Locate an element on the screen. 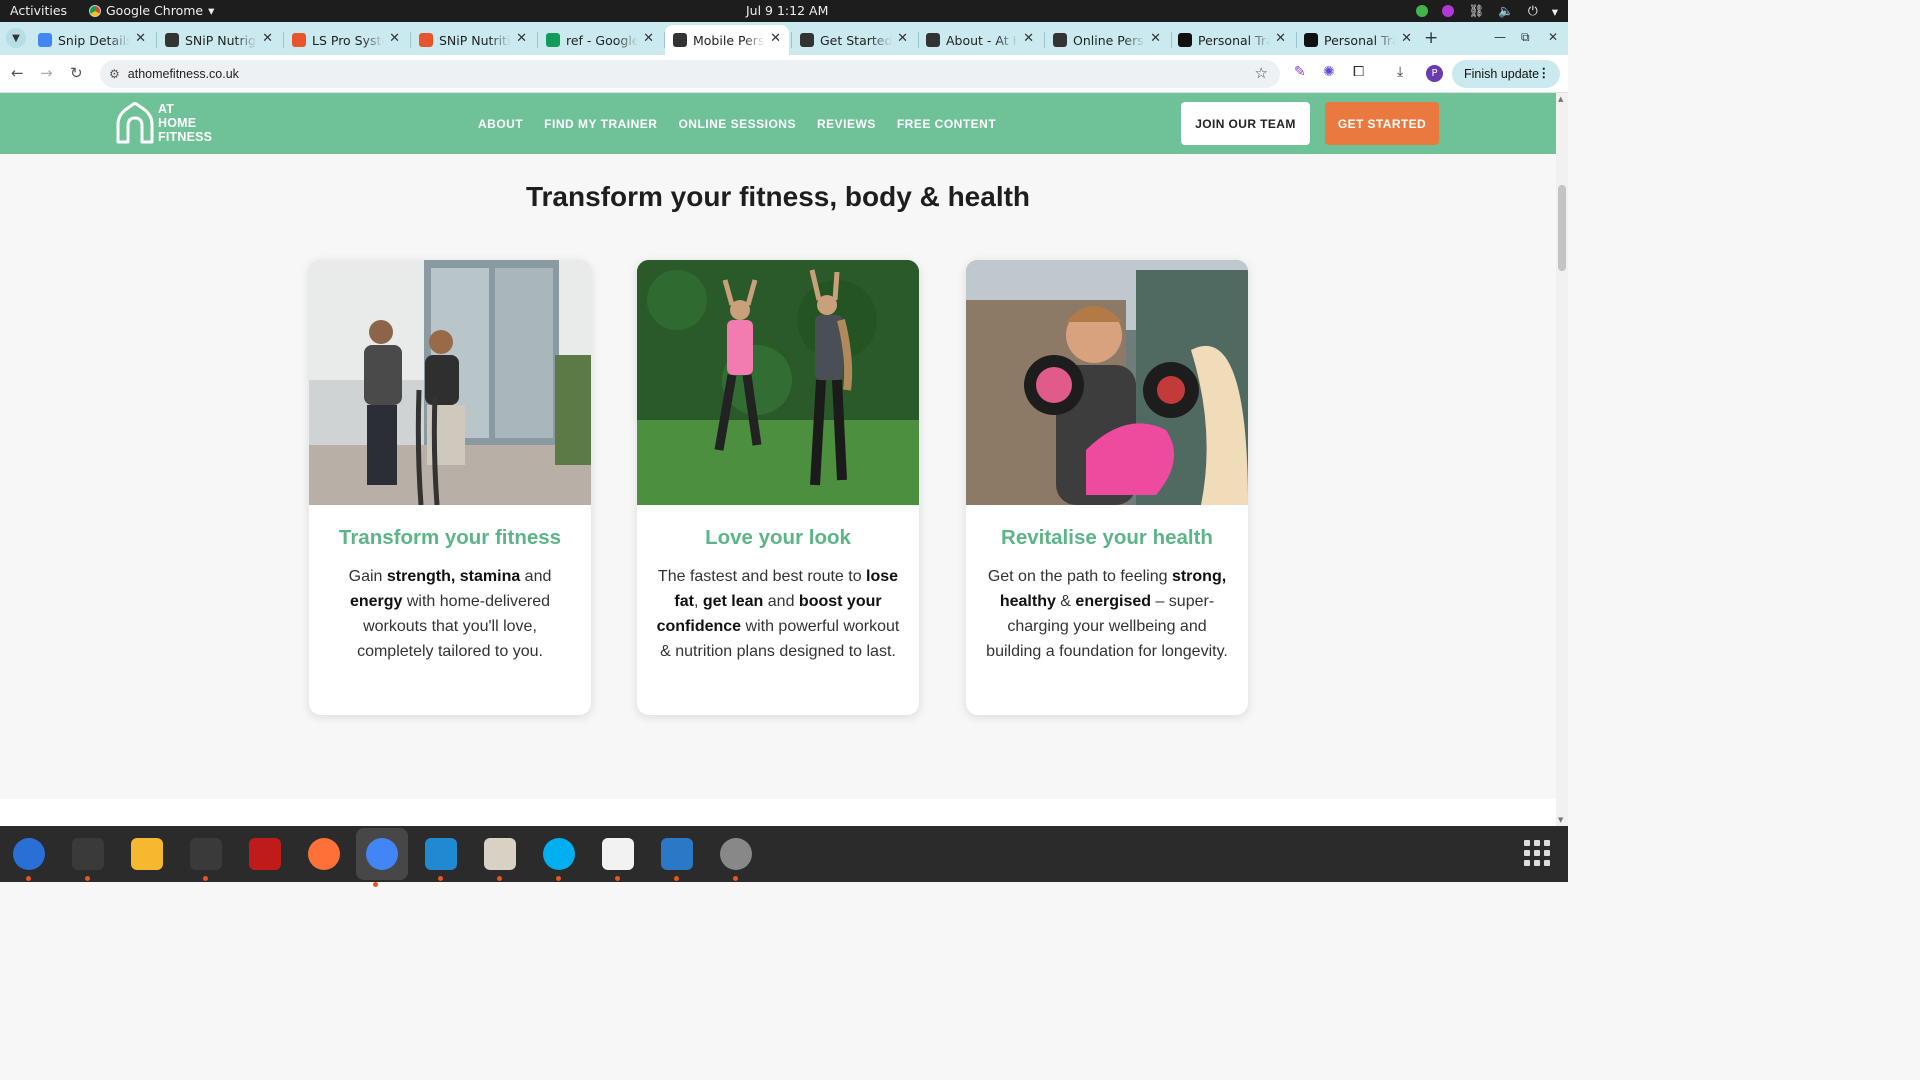 The height and width of the screenshot is (1080, 1920). nav-about: ABOUT is located at coordinates (500, 124).